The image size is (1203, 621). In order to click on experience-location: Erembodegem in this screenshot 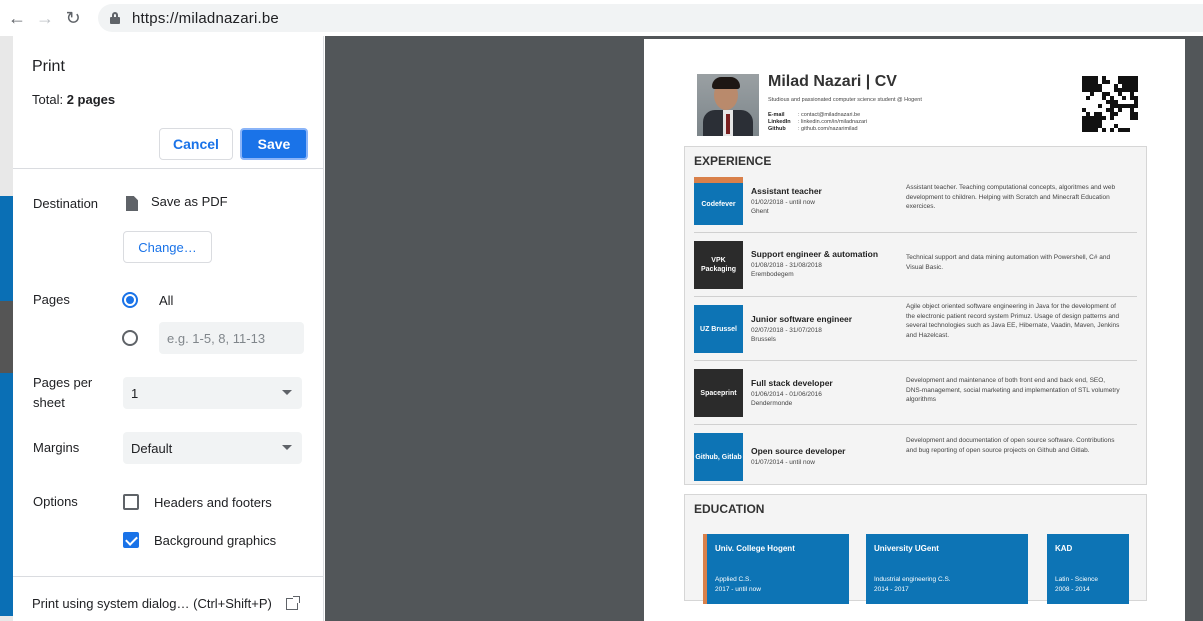, I will do `click(772, 274)`.